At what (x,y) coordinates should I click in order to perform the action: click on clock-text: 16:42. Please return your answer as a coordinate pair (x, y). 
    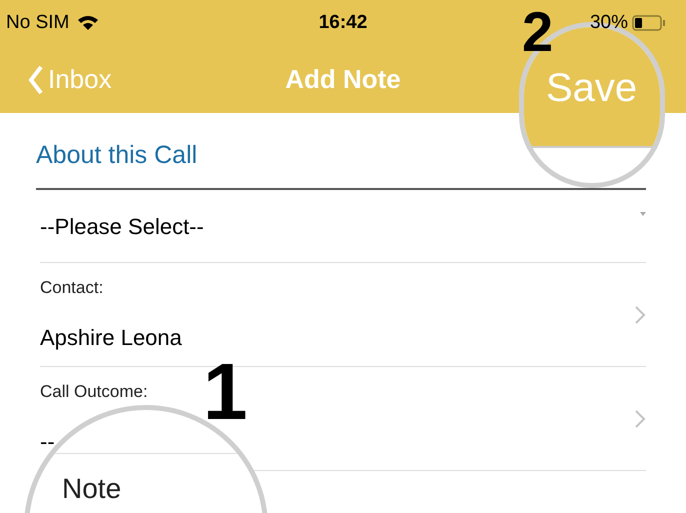
    Looking at the image, I should click on (343, 22).